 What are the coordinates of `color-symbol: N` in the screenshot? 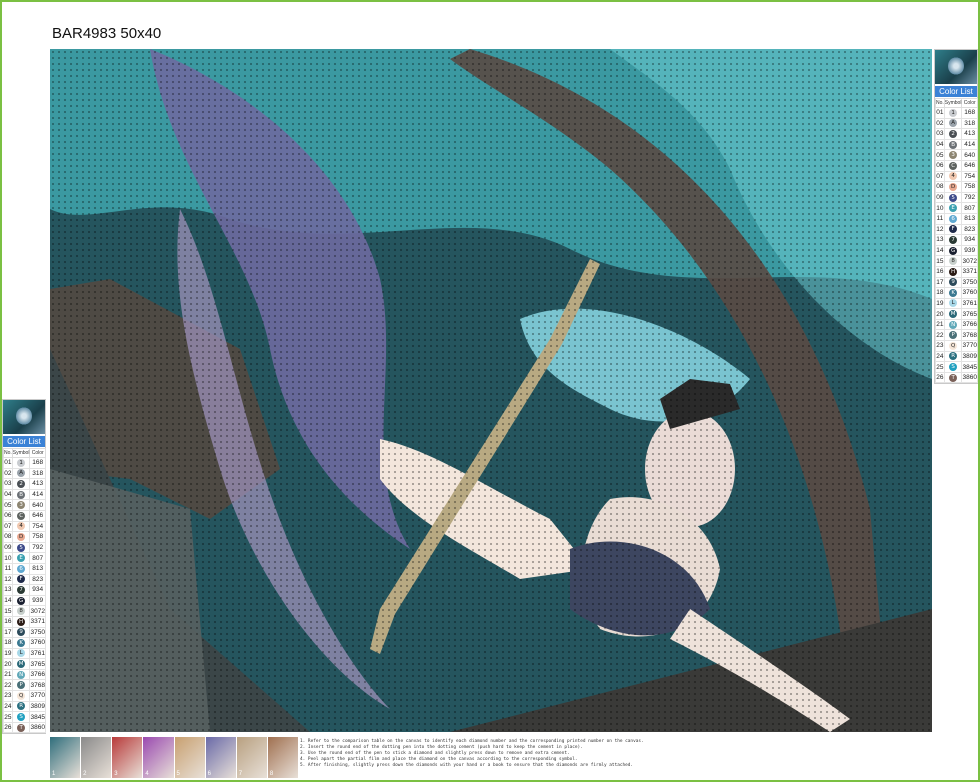 It's located at (953, 324).